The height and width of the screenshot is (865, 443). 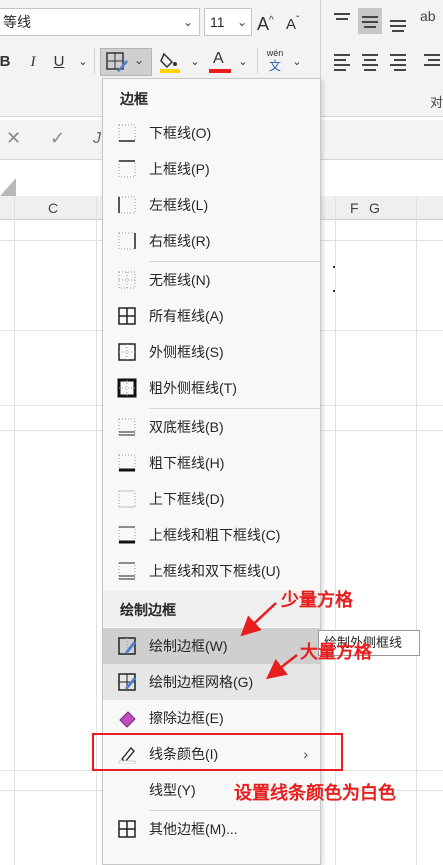 I want to click on menu-item-label: 上框线和双下框线(U), so click(x=215, y=571).